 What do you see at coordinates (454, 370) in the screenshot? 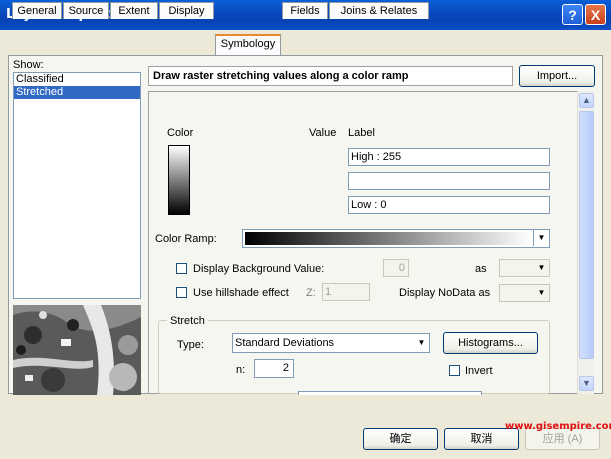
I see `invert-checkbox` at bounding box center [454, 370].